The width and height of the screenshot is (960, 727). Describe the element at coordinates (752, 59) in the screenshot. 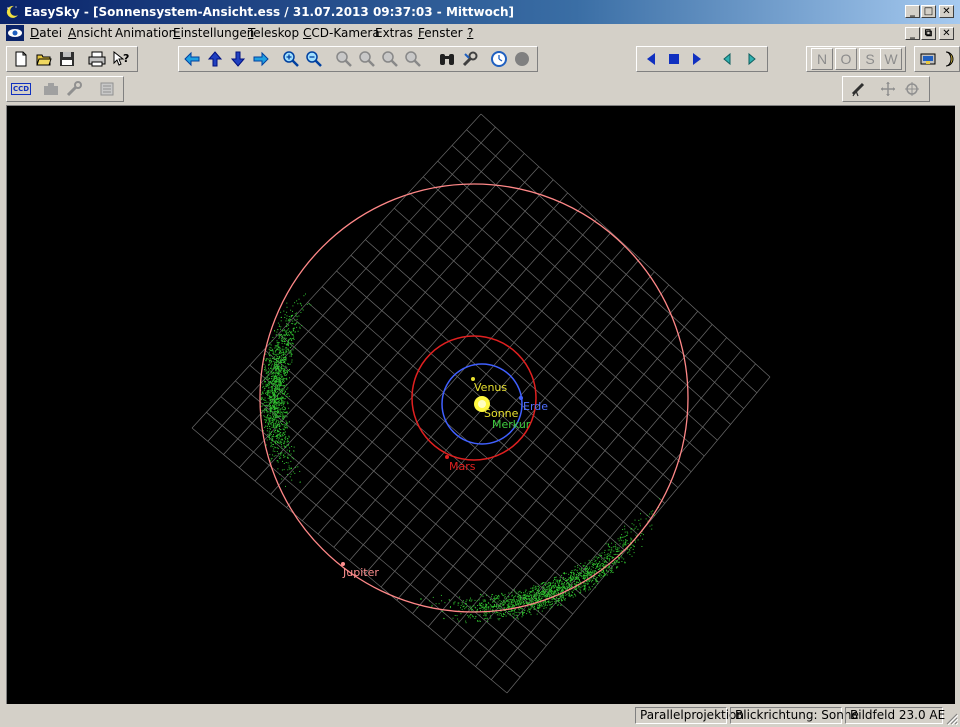

I see `step-forward-icon` at that location.